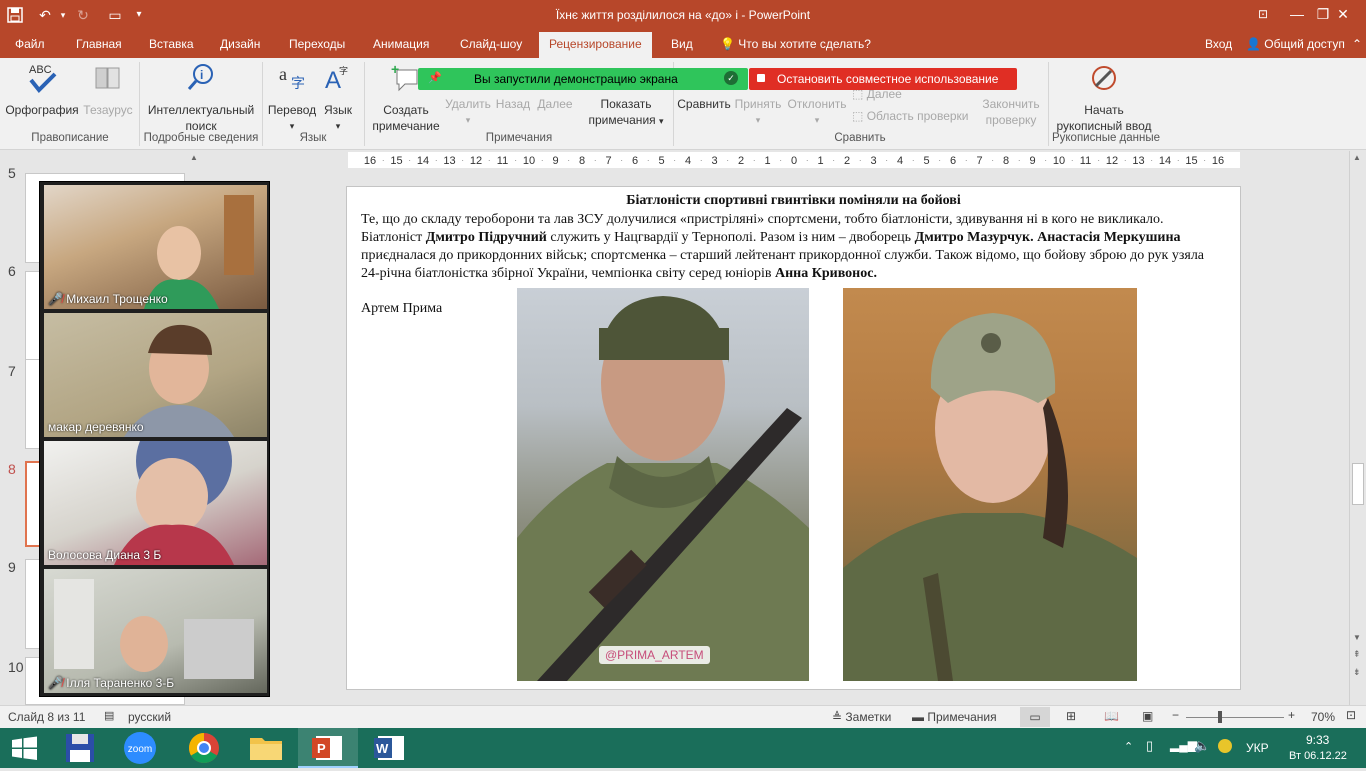 The width and height of the screenshot is (1366, 771). What do you see at coordinates (861, 717) in the screenshot?
I see `notes-button: ≜ Заметки` at bounding box center [861, 717].